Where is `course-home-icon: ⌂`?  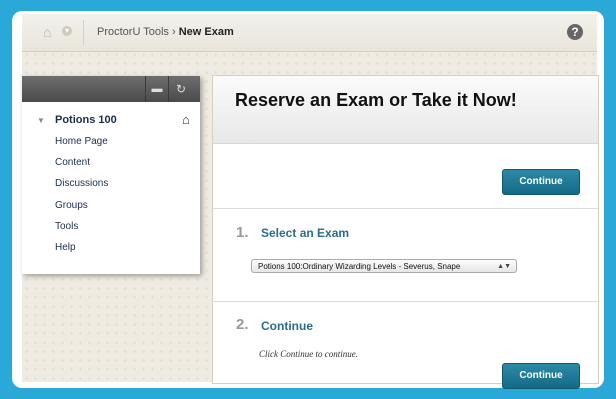 course-home-icon: ⌂ is located at coordinates (186, 119).